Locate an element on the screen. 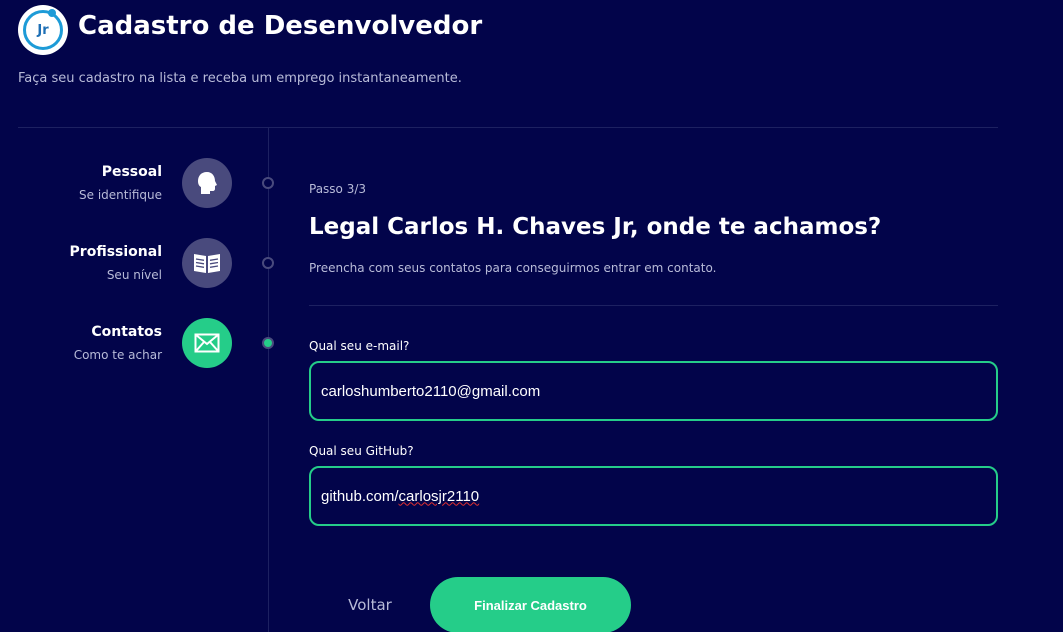 The width and height of the screenshot is (1063, 632). step-pessoal: Pessoal Se identifique is located at coordinates (157, 183).